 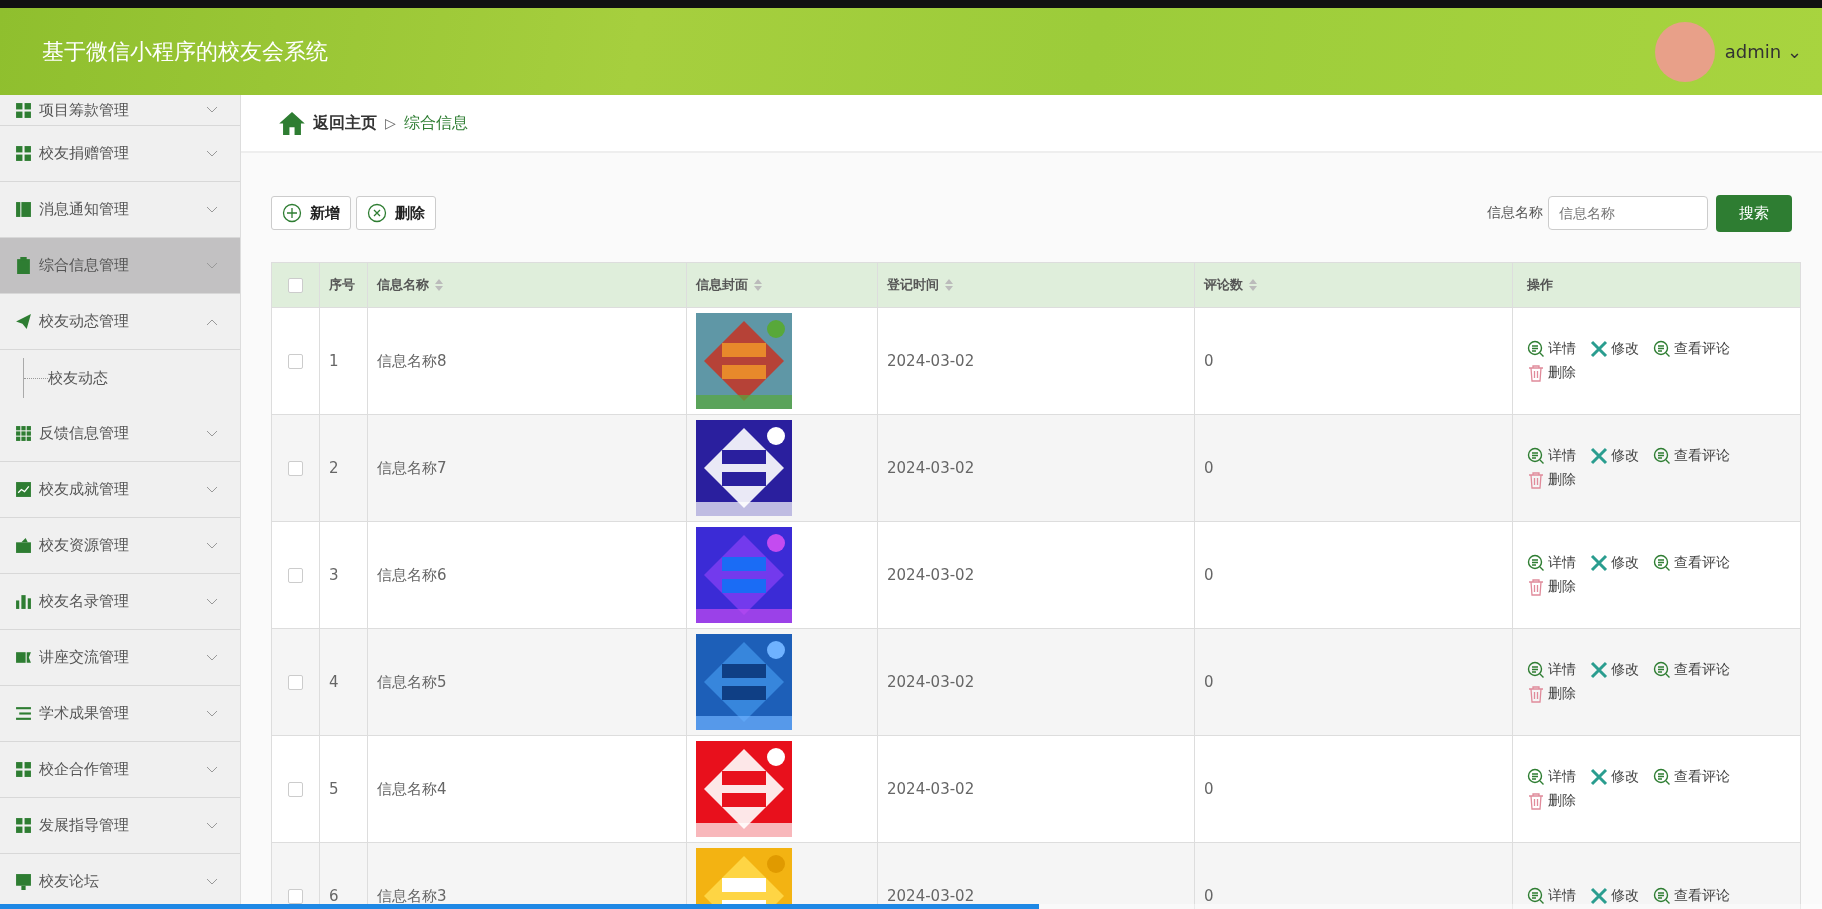 I want to click on table-cell: 4, so click(x=334, y=682).